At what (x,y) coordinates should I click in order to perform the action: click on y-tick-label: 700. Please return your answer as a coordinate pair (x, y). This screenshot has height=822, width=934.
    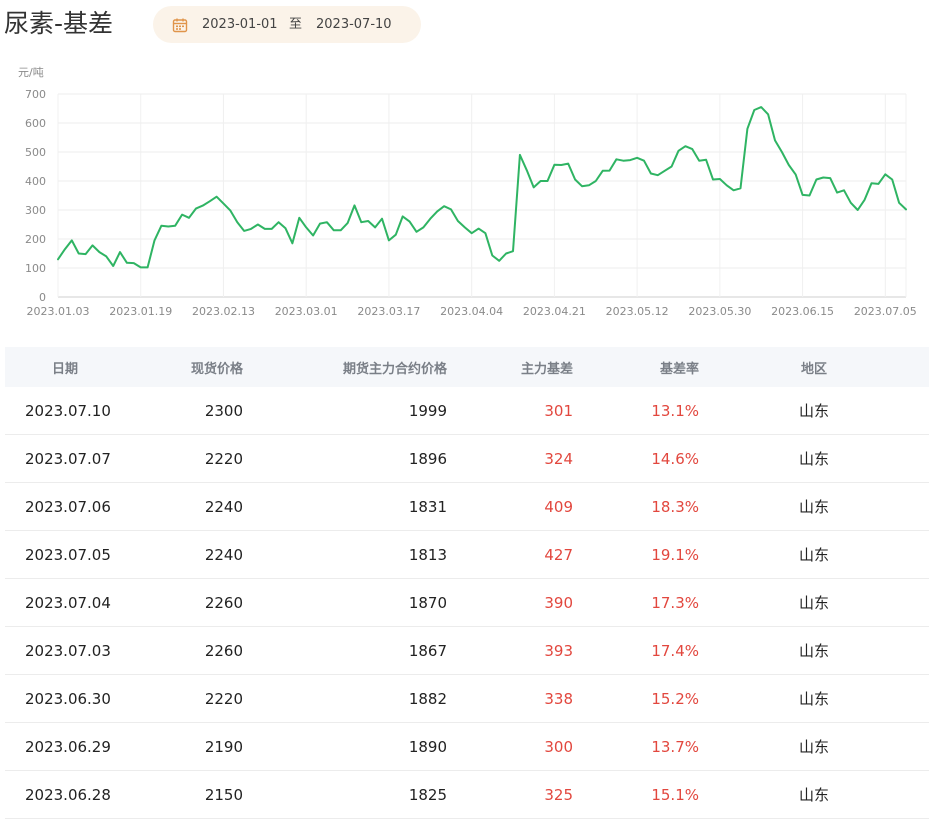
    Looking at the image, I should click on (35, 94).